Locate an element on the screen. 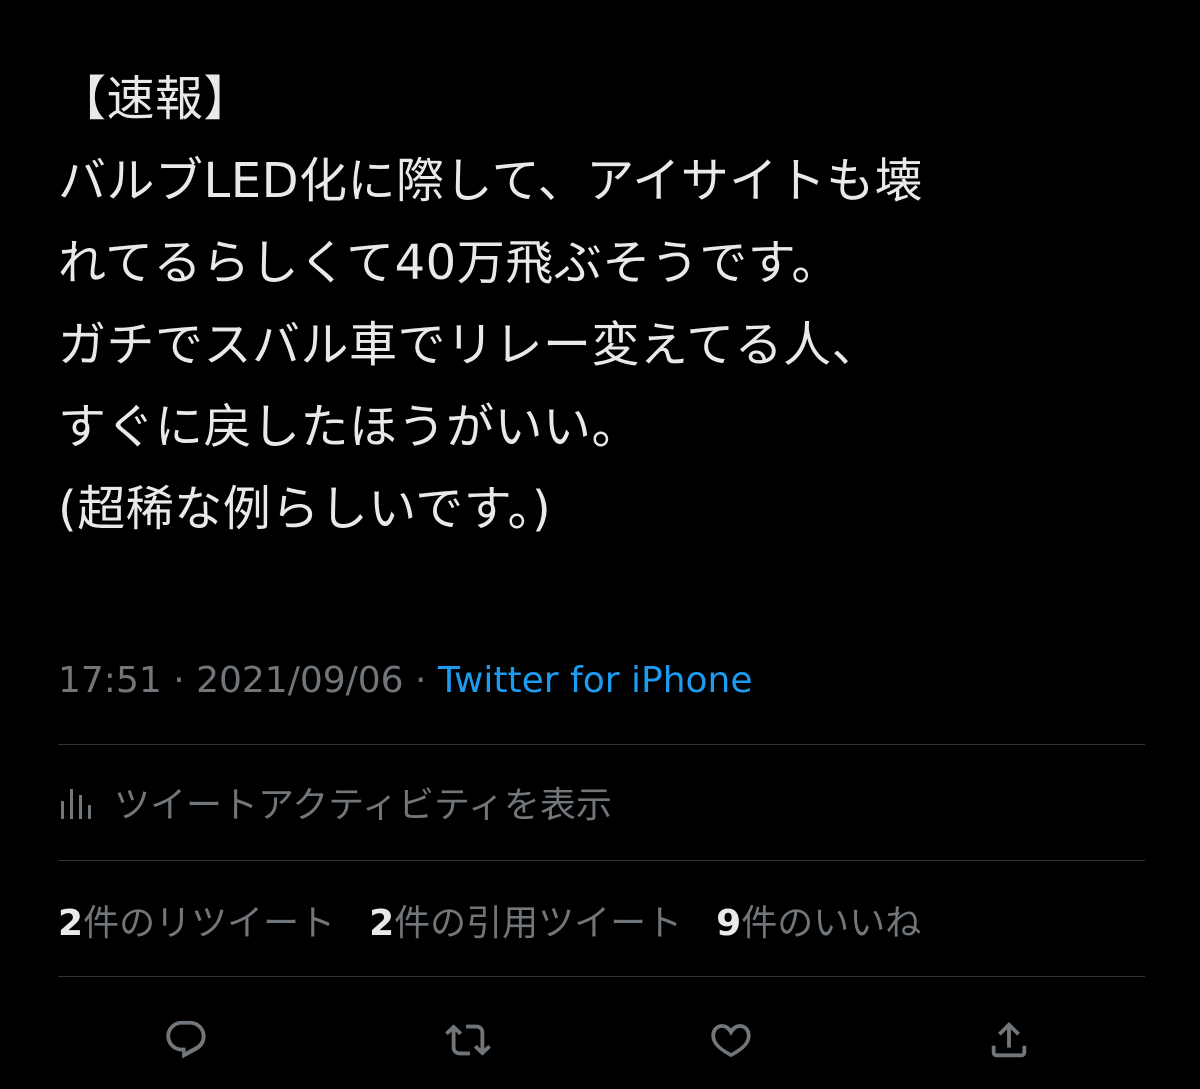  reply-button is located at coordinates (186, 1040).